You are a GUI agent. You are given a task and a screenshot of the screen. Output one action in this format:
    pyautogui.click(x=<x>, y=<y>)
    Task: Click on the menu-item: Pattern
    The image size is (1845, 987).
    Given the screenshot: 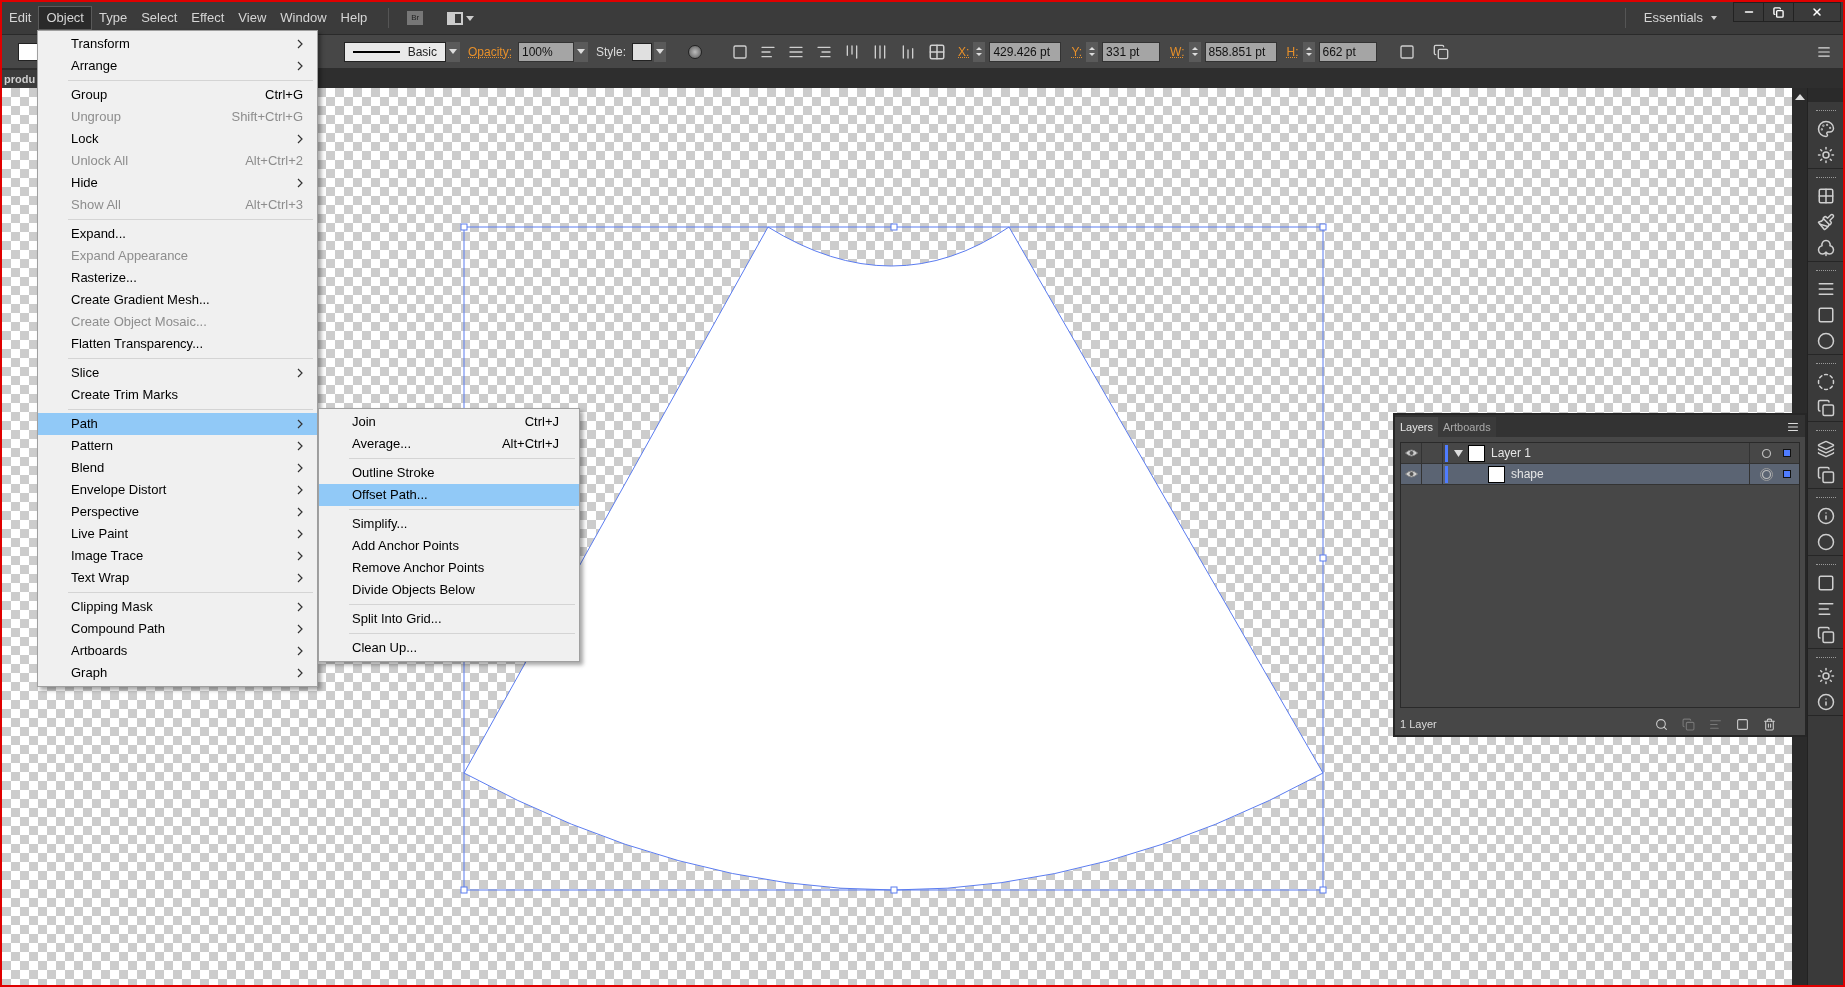 What is the action you would take?
    pyautogui.click(x=177, y=446)
    